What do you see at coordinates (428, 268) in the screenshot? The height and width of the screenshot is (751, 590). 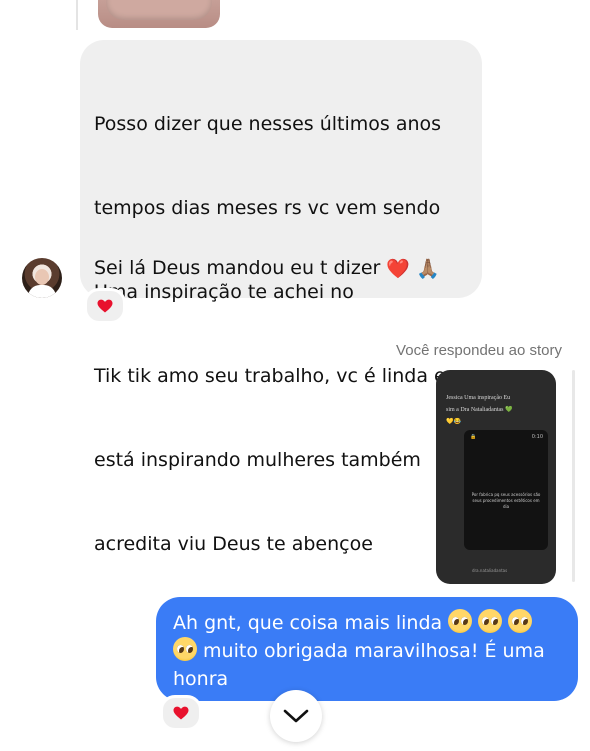 I see `folded-hands-emoji: 🙏🏽` at bounding box center [428, 268].